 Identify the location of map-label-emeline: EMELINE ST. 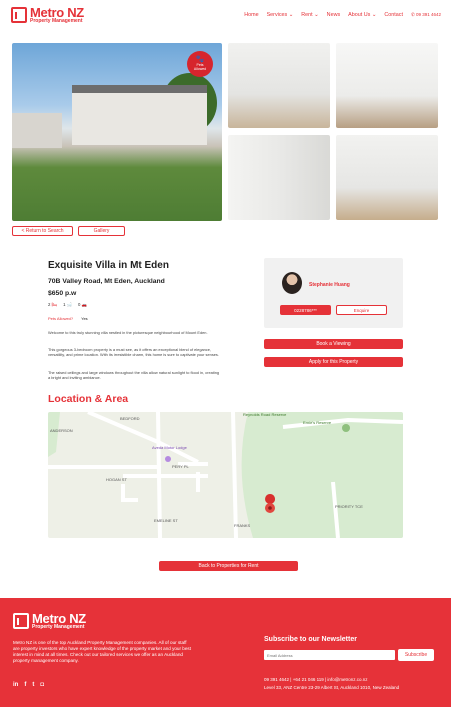
(166, 520).